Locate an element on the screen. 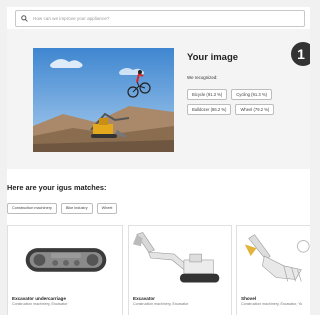  search-bar is located at coordinates (160, 18).